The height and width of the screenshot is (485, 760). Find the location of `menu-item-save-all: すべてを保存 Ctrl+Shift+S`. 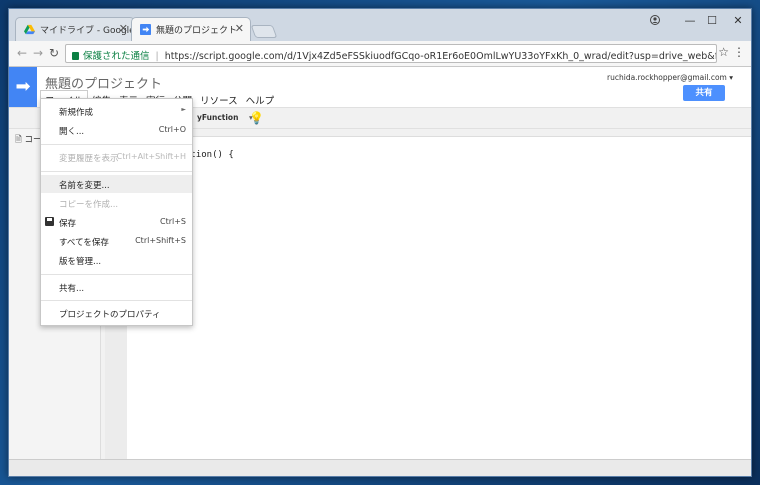

menu-item-save-all: すべてを保存 Ctrl+Shift+S is located at coordinates (116, 241).